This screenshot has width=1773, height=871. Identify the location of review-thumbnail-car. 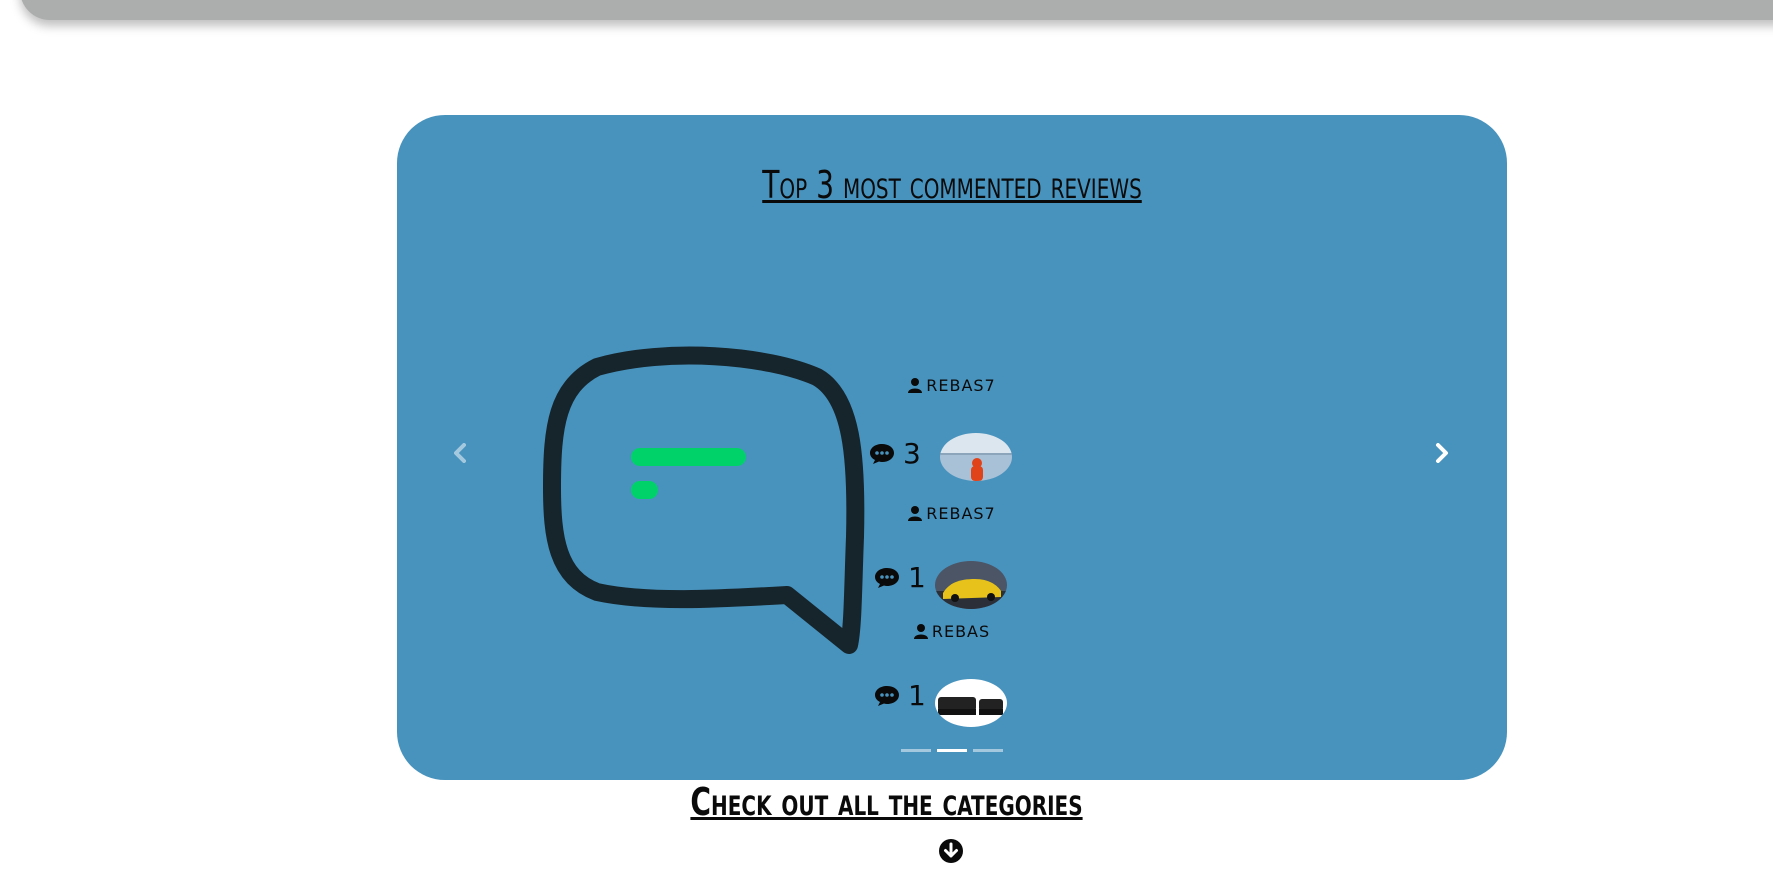
(971, 585).